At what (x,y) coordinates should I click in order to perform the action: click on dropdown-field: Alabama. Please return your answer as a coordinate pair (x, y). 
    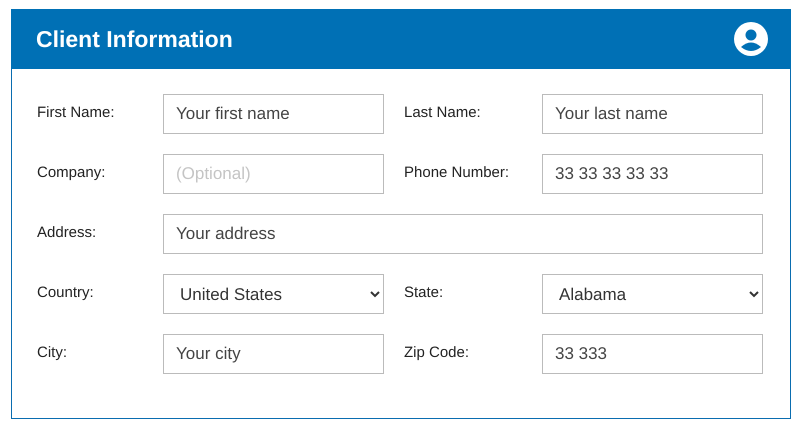
    Looking at the image, I should click on (652, 294).